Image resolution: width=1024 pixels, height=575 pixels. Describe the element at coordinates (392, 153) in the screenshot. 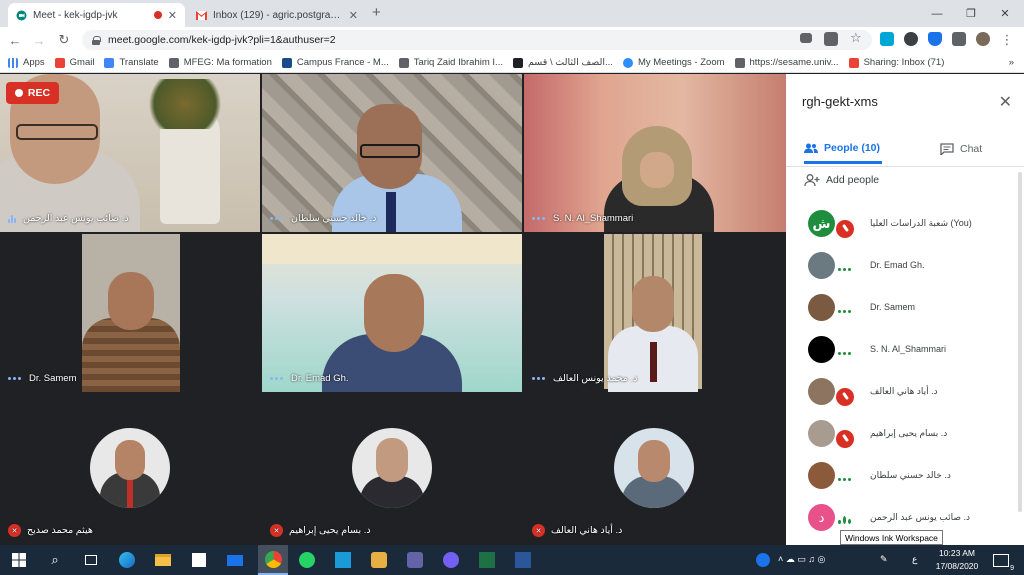

I see `video-tile: د. خالد حسني سلطان` at that location.